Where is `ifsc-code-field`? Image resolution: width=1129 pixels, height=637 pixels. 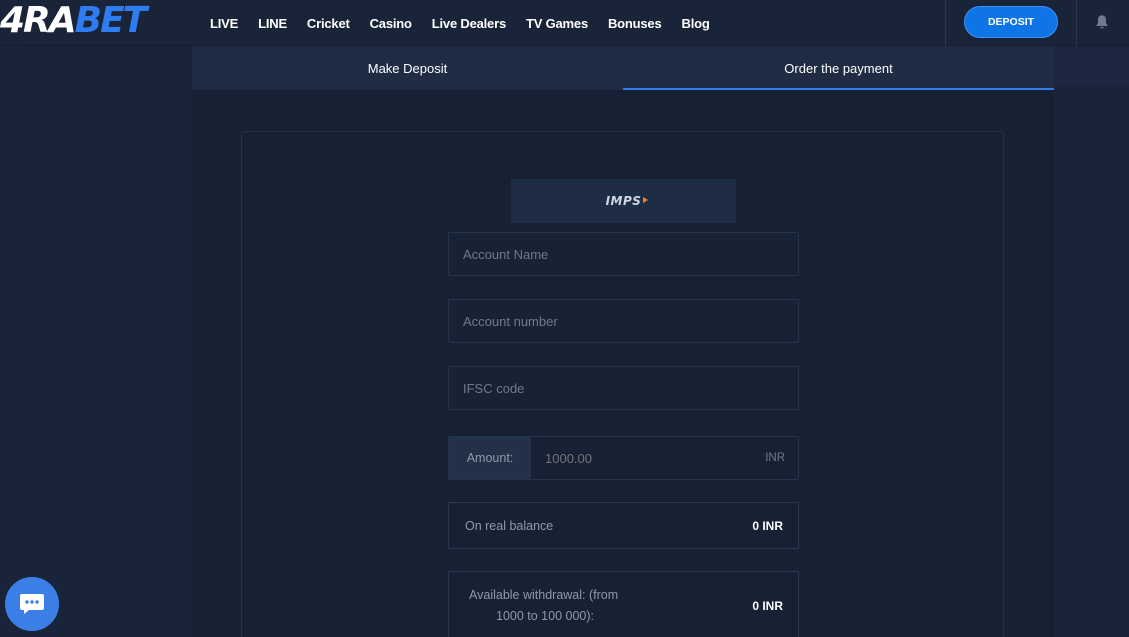 ifsc-code-field is located at coordinates (623, 388).